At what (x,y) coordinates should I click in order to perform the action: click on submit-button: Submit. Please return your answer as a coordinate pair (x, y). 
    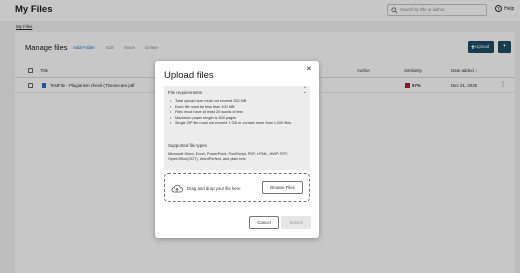
    Looking at the image, I should click on (296, 222).